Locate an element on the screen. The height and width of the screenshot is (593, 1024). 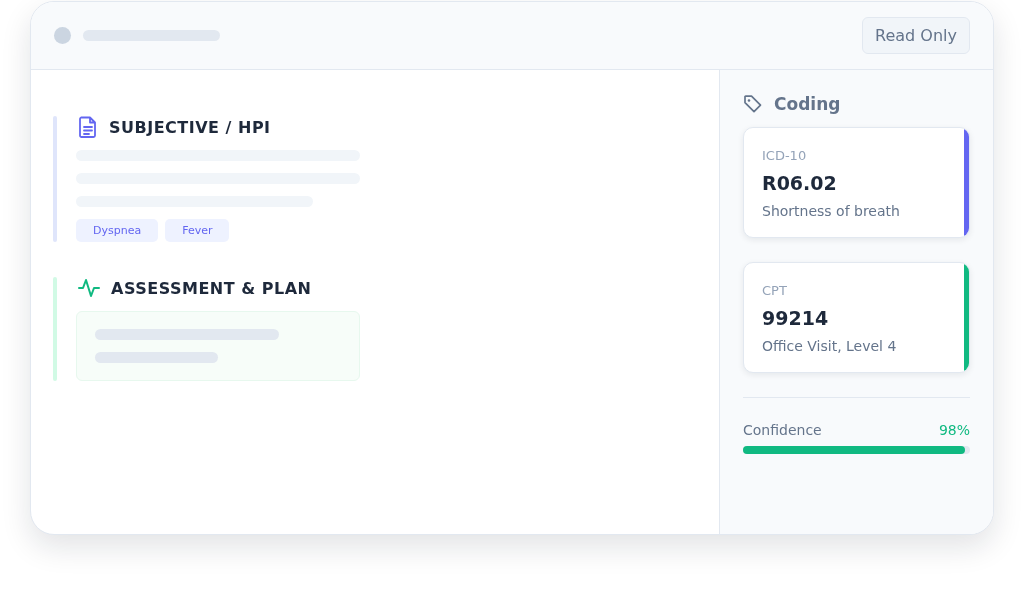
symptom-tag: Fever is located at coordinates (197, 230).